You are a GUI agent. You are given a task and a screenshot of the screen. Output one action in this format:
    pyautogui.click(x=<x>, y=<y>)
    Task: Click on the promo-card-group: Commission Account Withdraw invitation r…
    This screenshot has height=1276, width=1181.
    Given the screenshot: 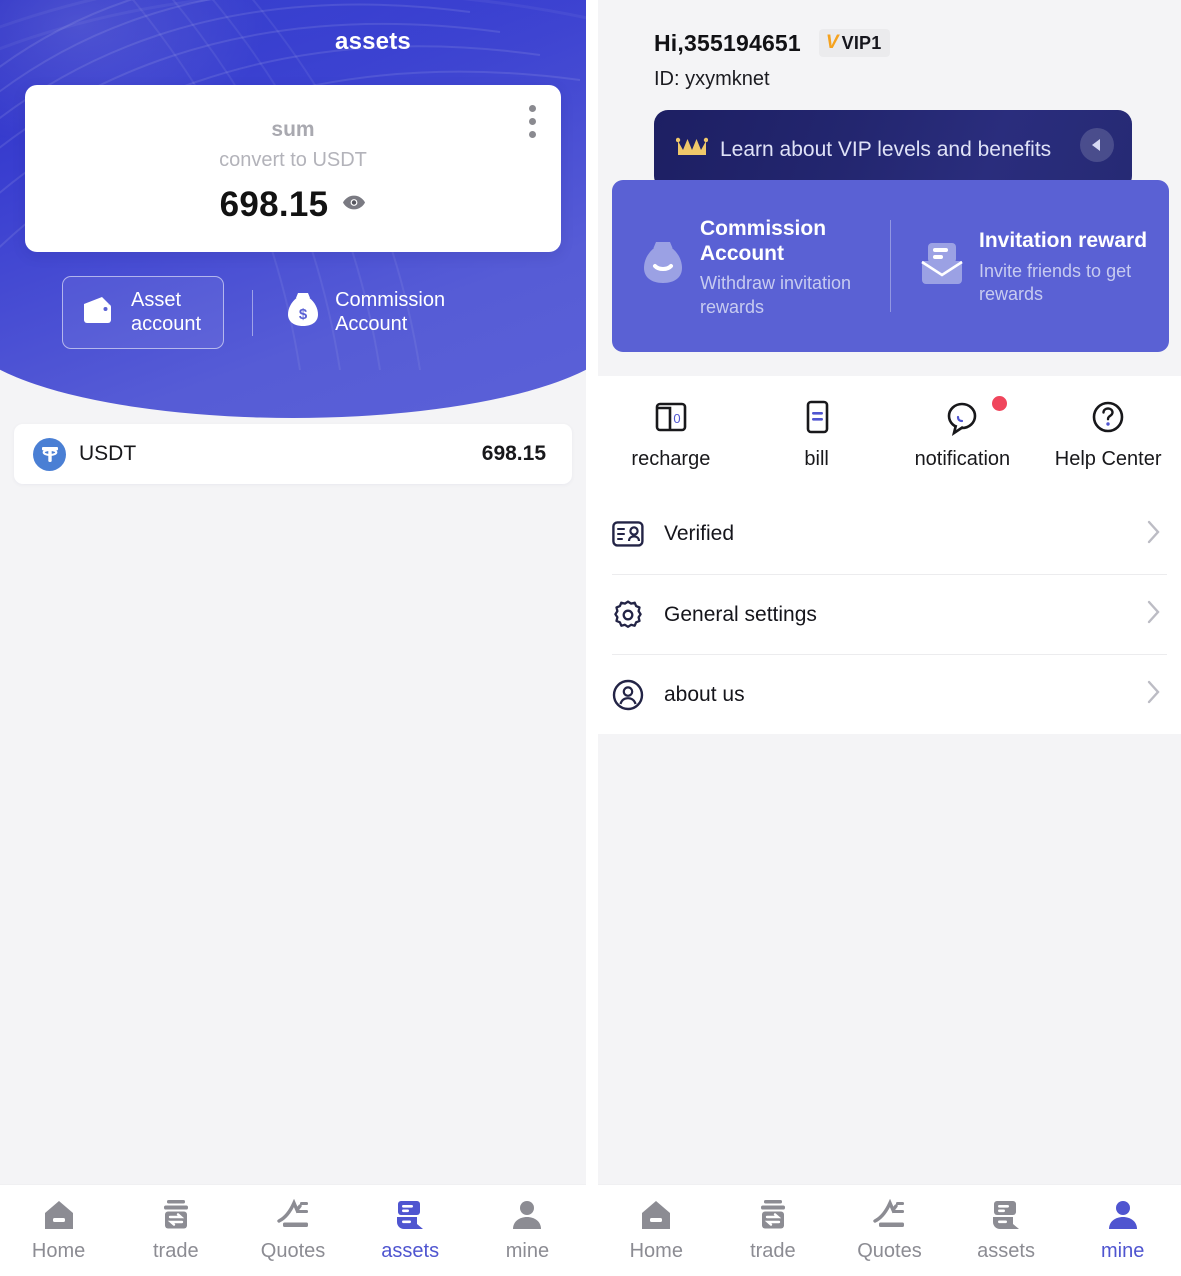 What is the action you would take?
    pyautogui.click(x=890, y=266)
    